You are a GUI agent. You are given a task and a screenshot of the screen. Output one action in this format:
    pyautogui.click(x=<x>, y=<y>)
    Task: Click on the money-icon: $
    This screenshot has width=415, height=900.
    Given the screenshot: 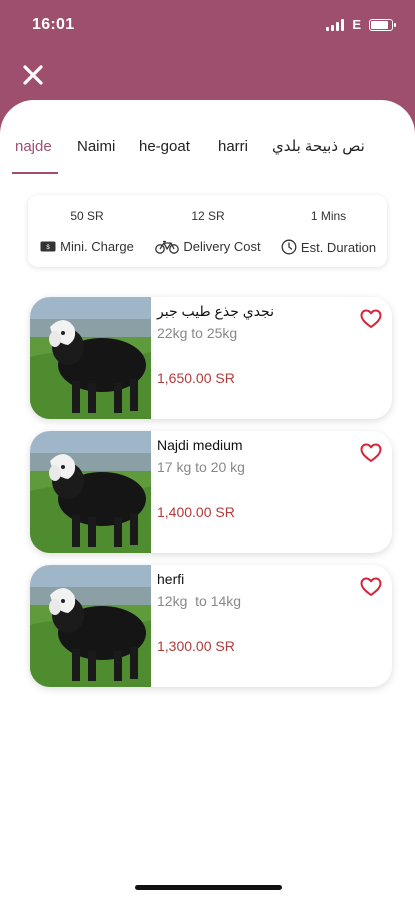 What is the action you would take?
    pyautogui.click(x=48, y=246)
    